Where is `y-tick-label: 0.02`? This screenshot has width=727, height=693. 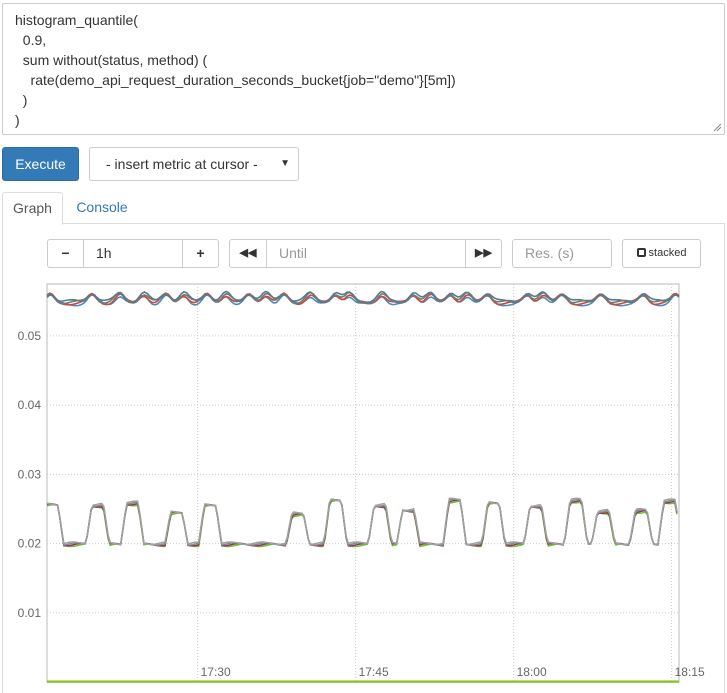
y-tick-label: 0.02 is located at coordinates (30, 544).